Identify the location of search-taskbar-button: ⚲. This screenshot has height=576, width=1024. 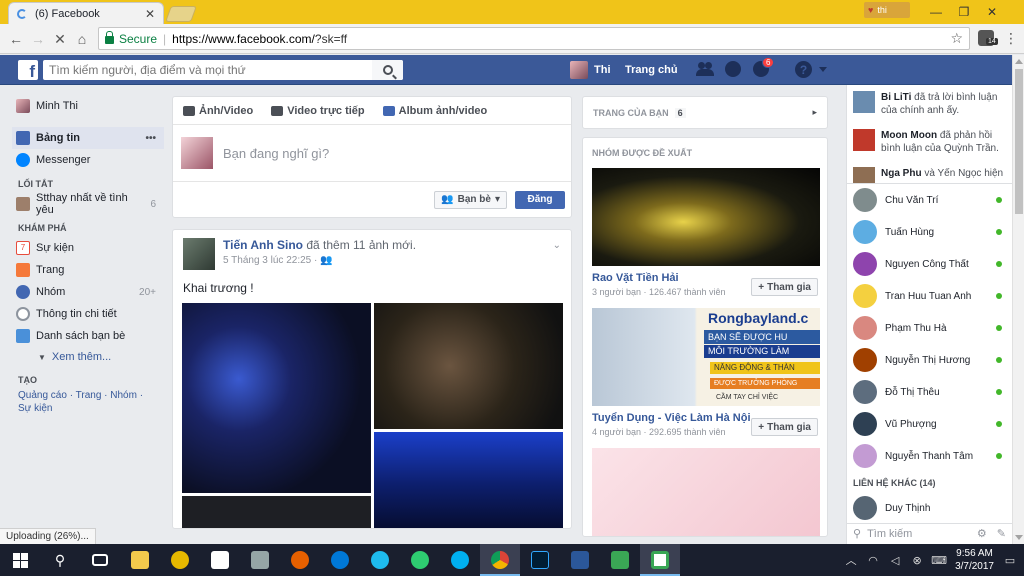
(60, 560).